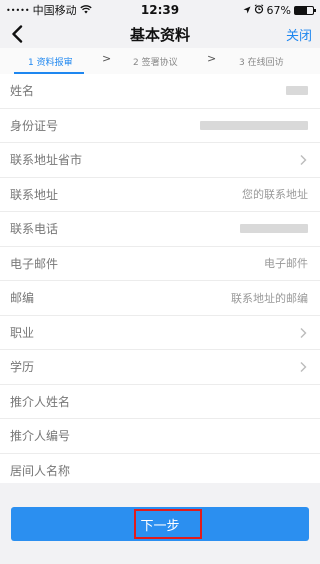  I want to click on close-button: 关闭, so click(299, 34).